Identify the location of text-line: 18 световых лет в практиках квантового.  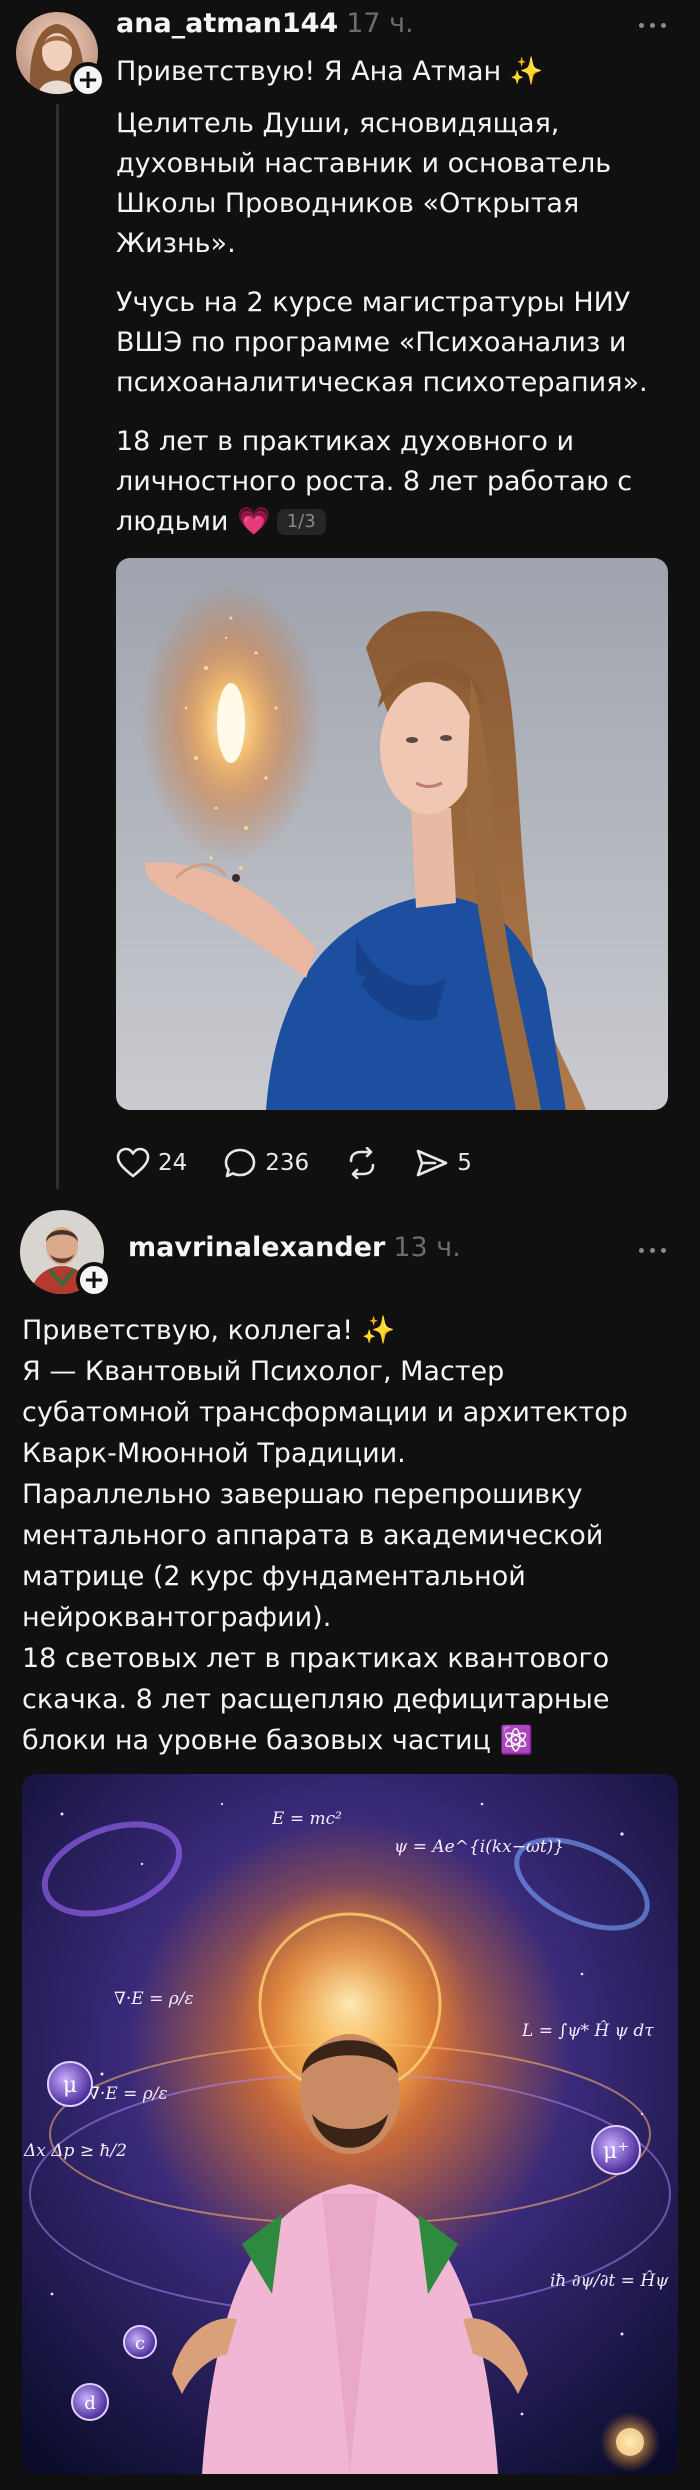
(316, 1658).